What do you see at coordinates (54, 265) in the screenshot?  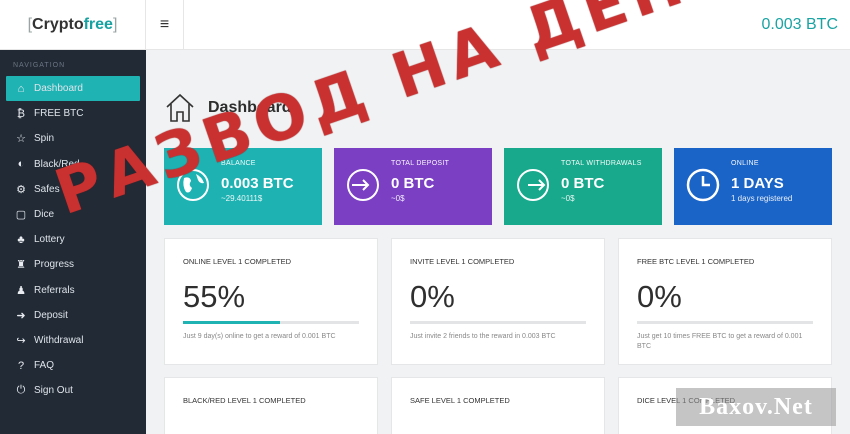 I see `sidebar-item-label: Progress` at bounding box center [54, 265].